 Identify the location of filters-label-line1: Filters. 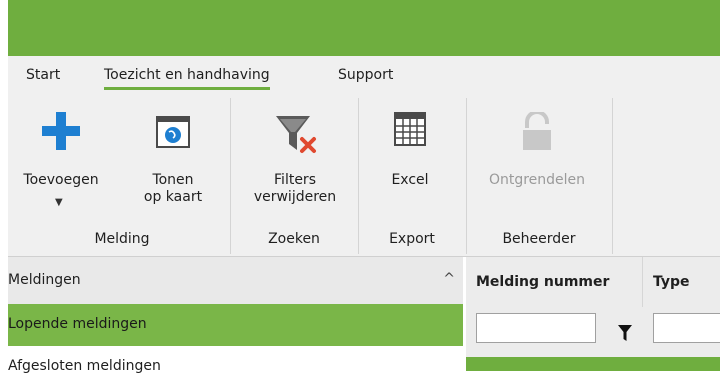
(295, 180).